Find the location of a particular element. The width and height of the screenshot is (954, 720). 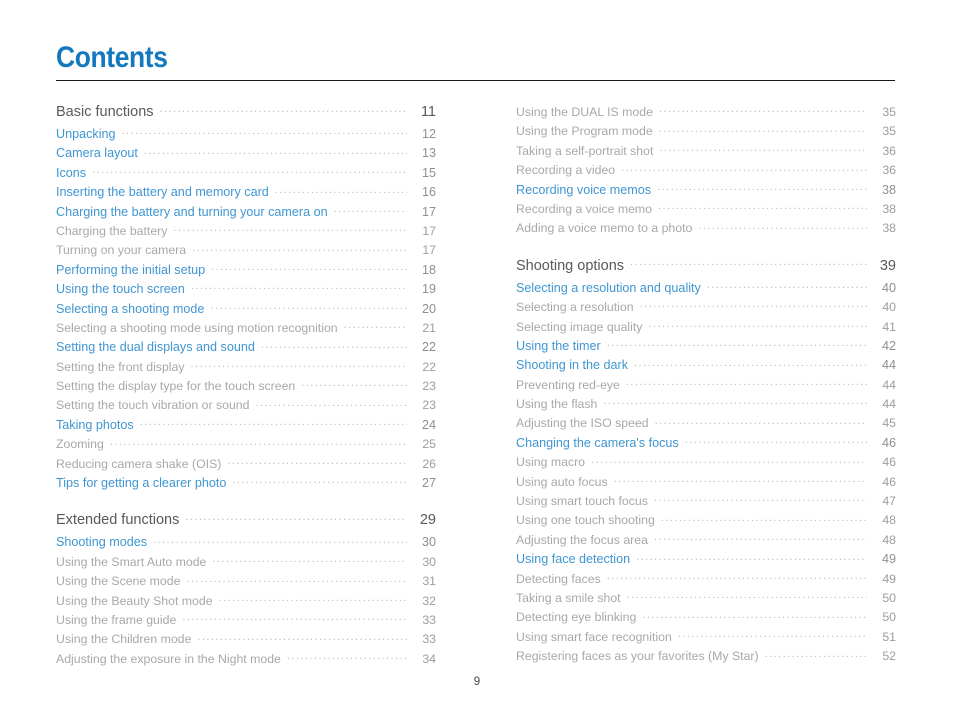

toc-entry: Icons 15 is located at coordinates (246, 170).